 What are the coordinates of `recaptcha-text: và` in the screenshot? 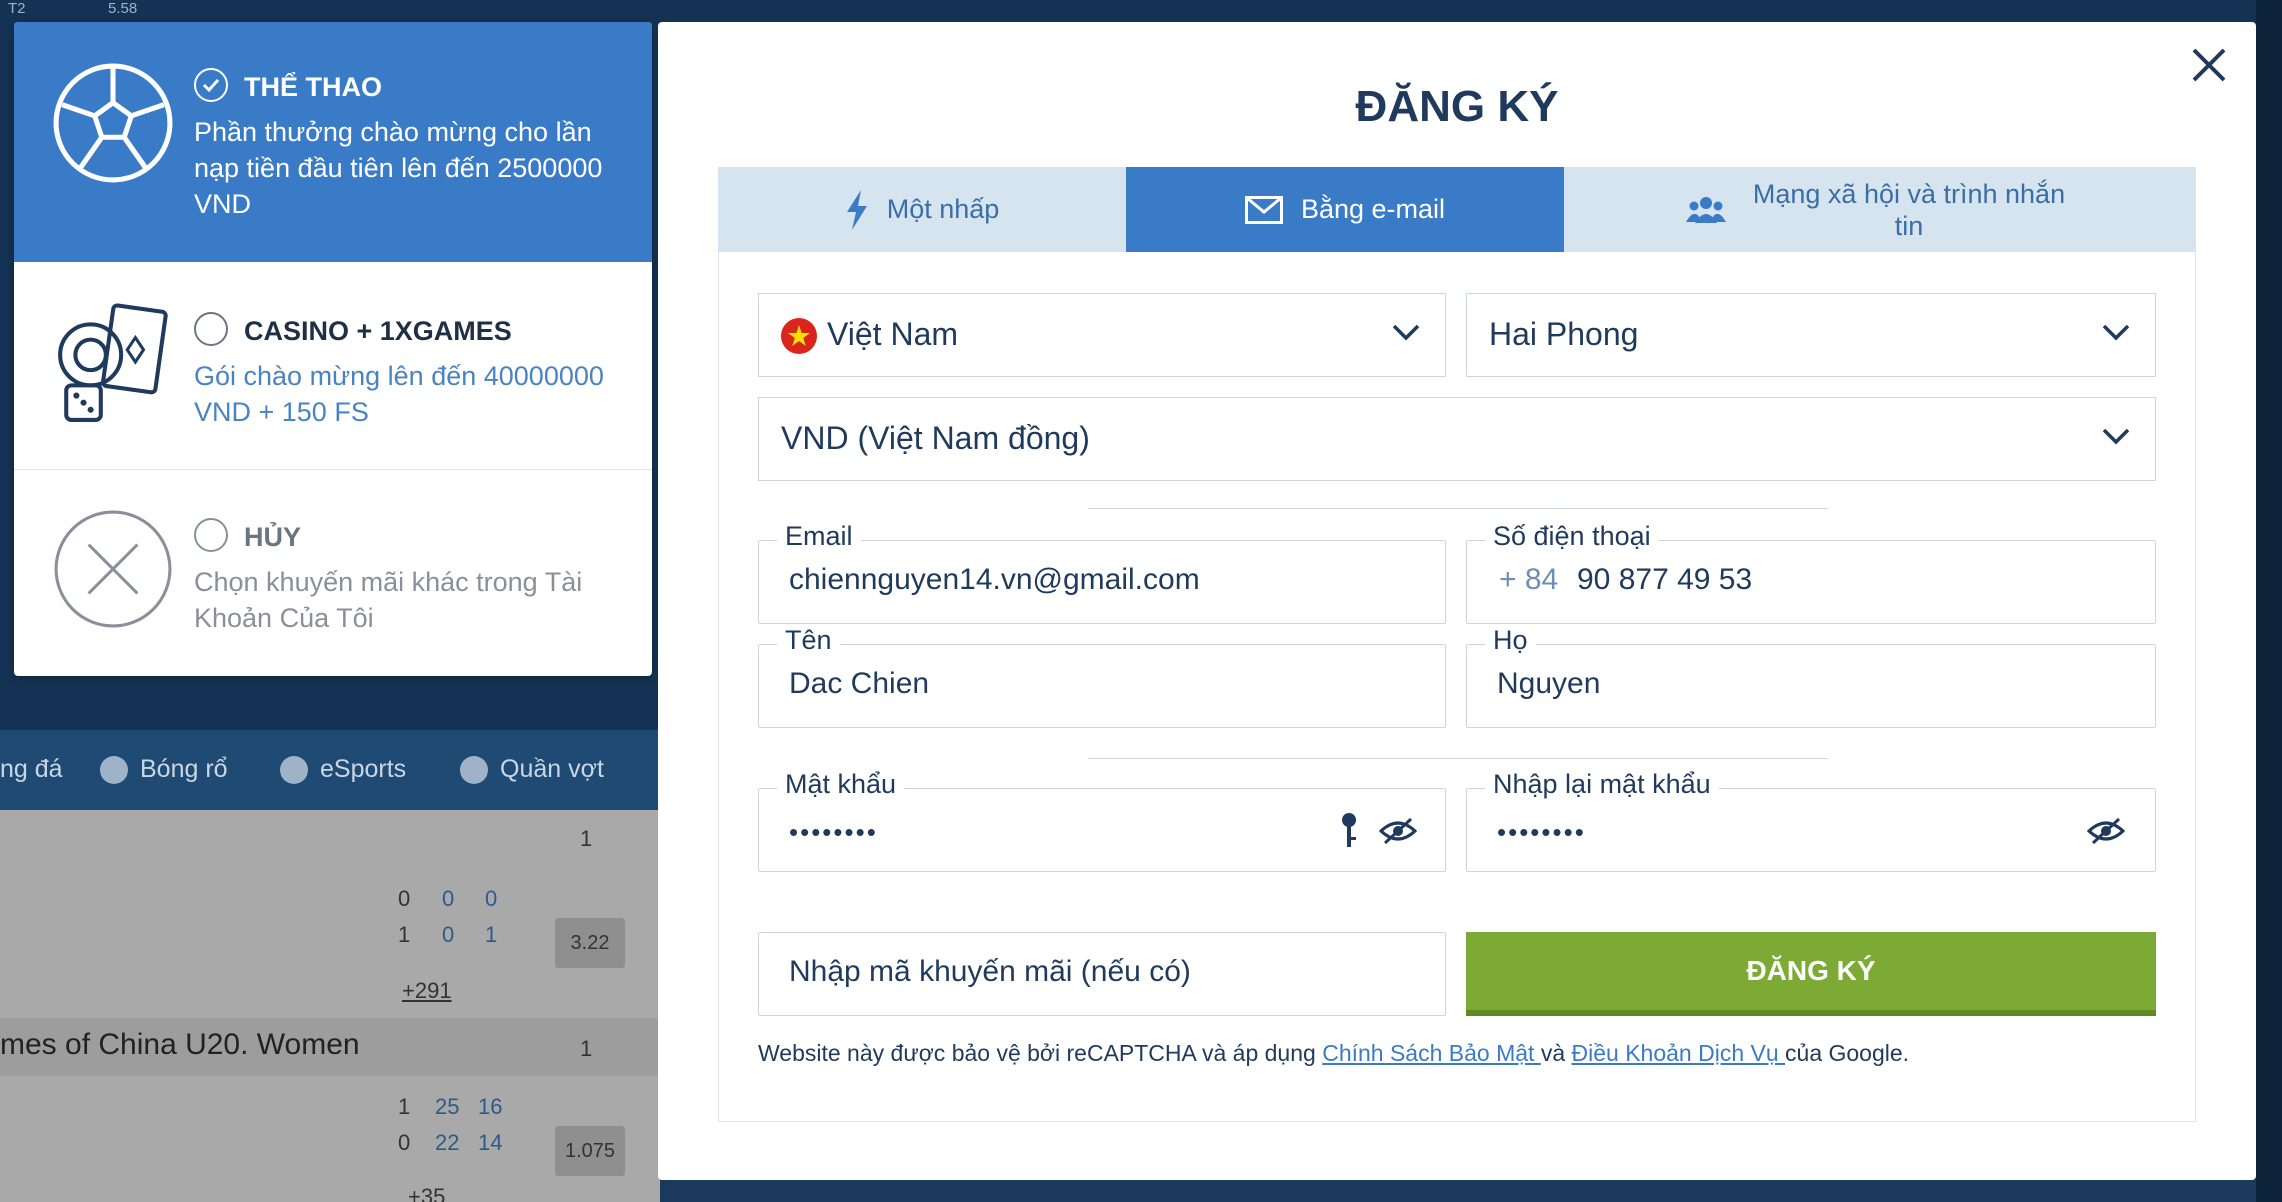 It's located at (1556, 1053).